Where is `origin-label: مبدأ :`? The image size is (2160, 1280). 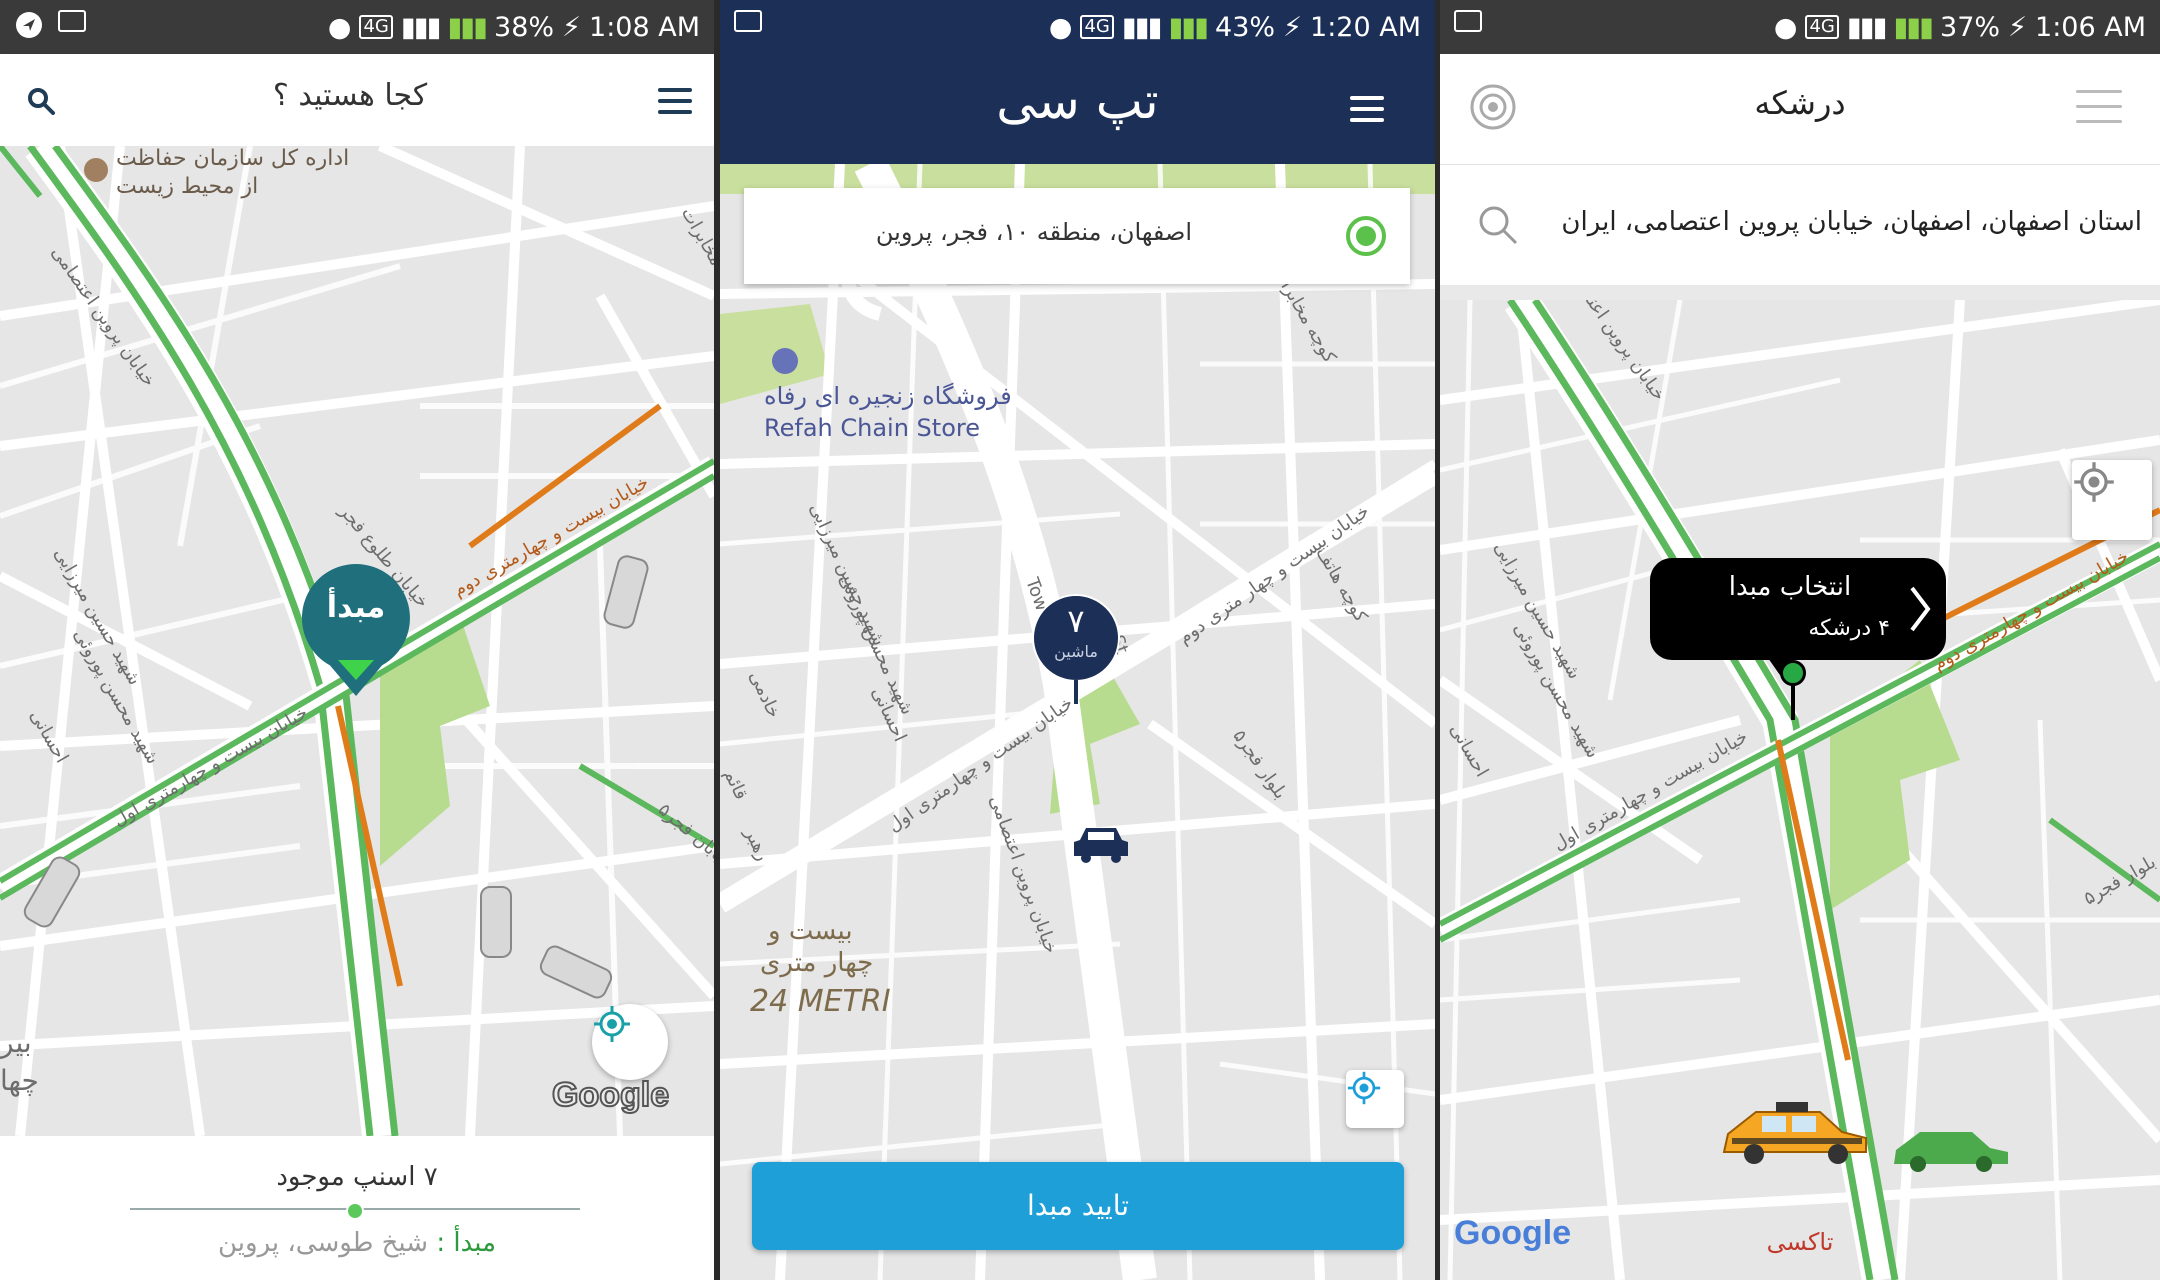 origin-label: مبدأ : is located at coordinates (466, 1243).